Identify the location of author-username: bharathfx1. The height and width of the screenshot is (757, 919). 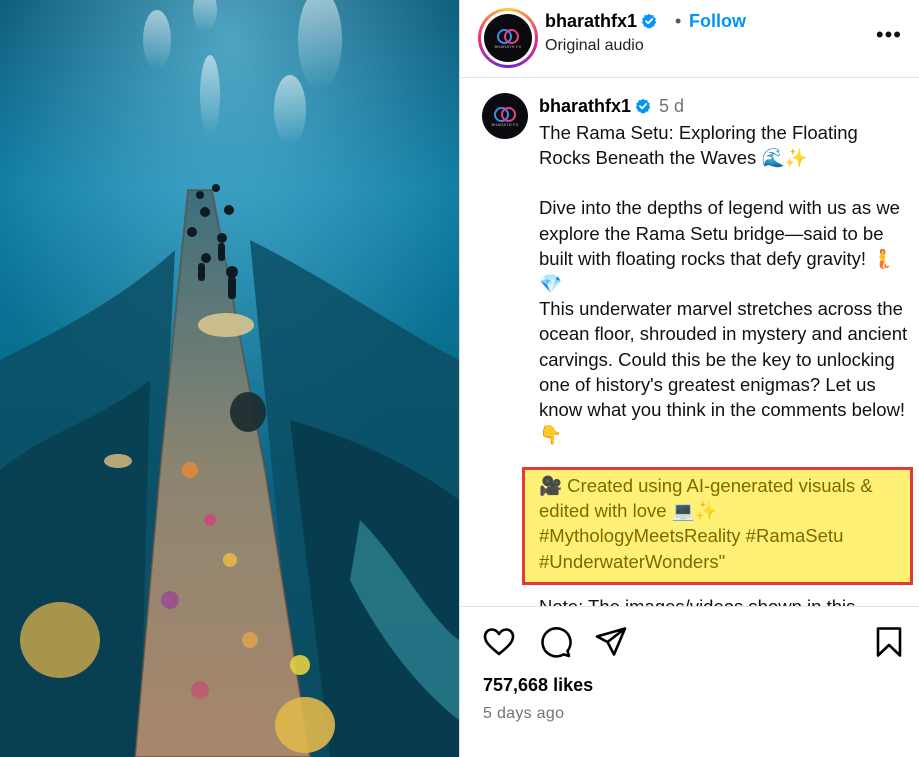
(601, 21).